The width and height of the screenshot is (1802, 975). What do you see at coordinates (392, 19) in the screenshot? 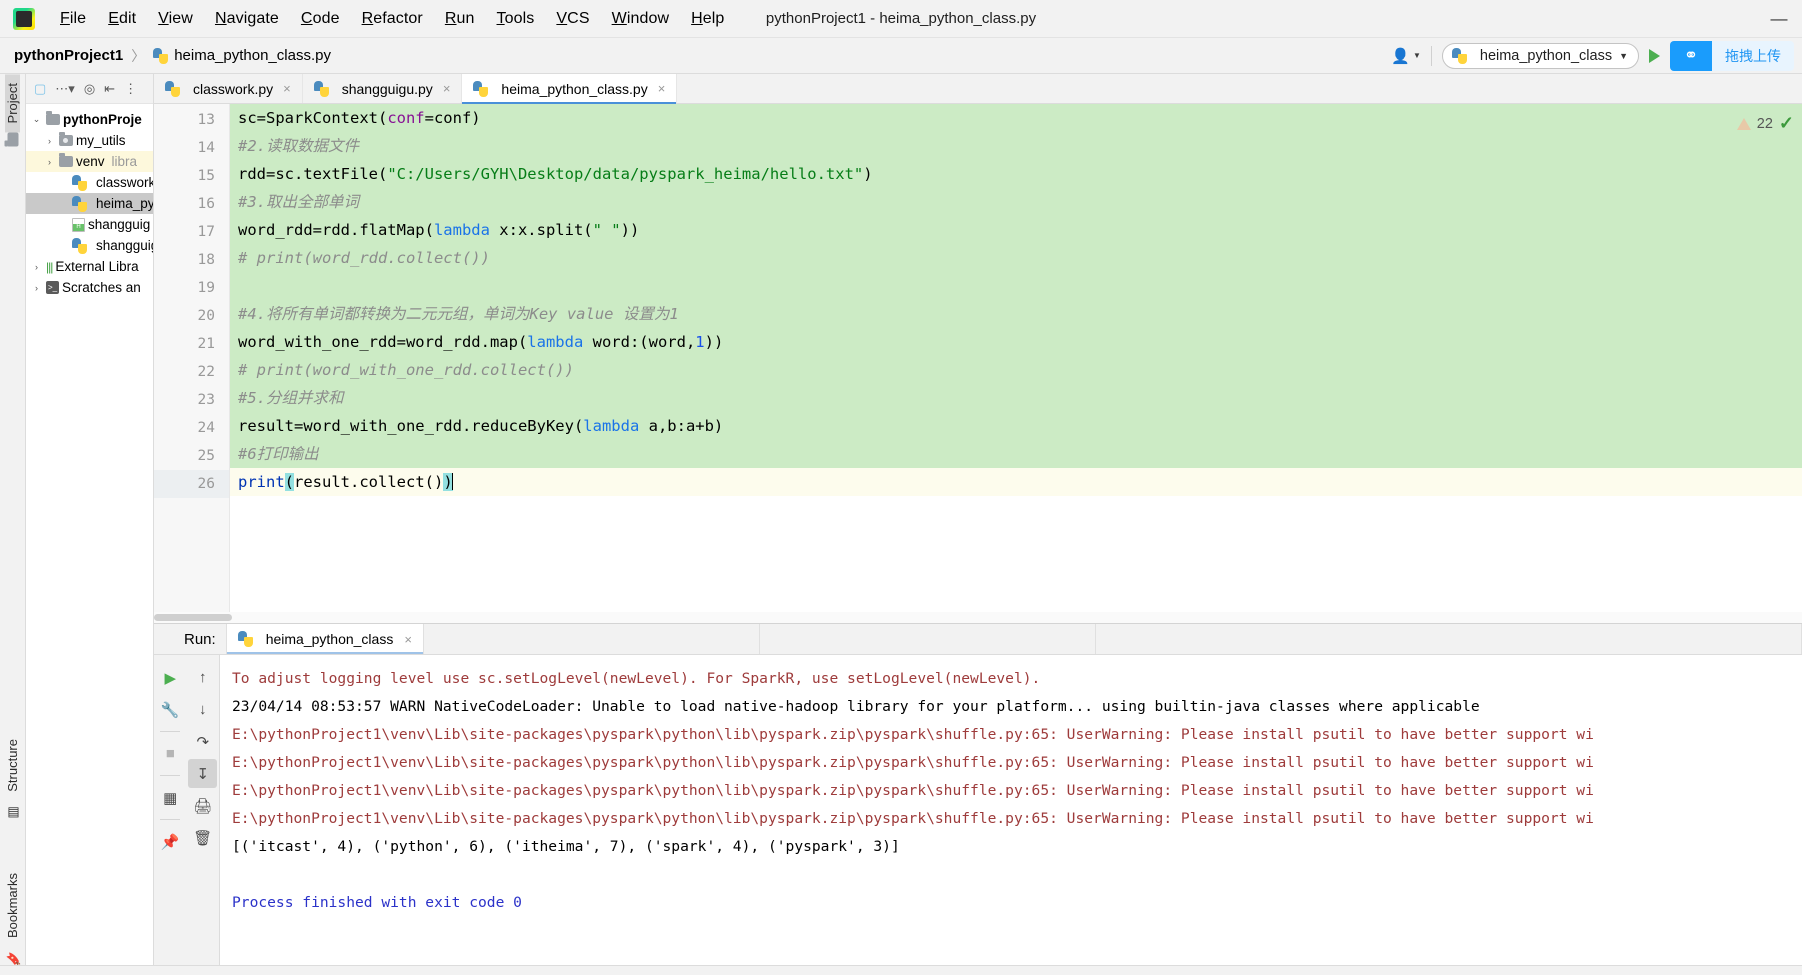
I see `menu-item-refactor: Refactor` at bounding box center [392, 19].